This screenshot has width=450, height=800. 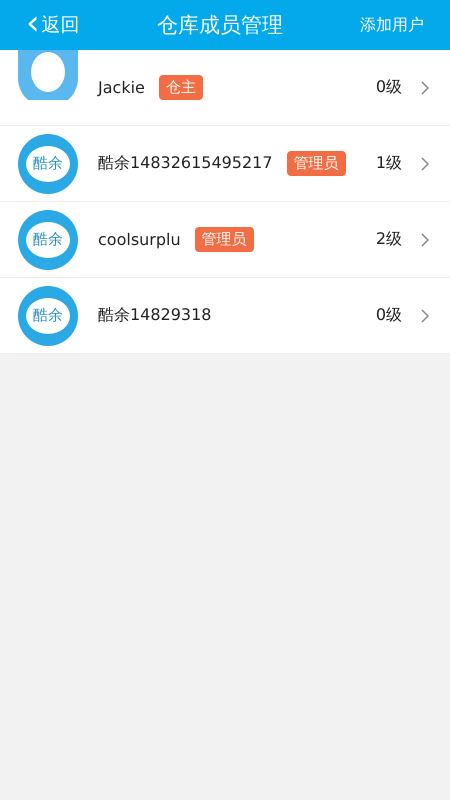 What do you see at coordinates (225, 316) in the screenshot?
I see `member-row: 酷余 酷余14829318 0级` at bounding box center [225, 316].